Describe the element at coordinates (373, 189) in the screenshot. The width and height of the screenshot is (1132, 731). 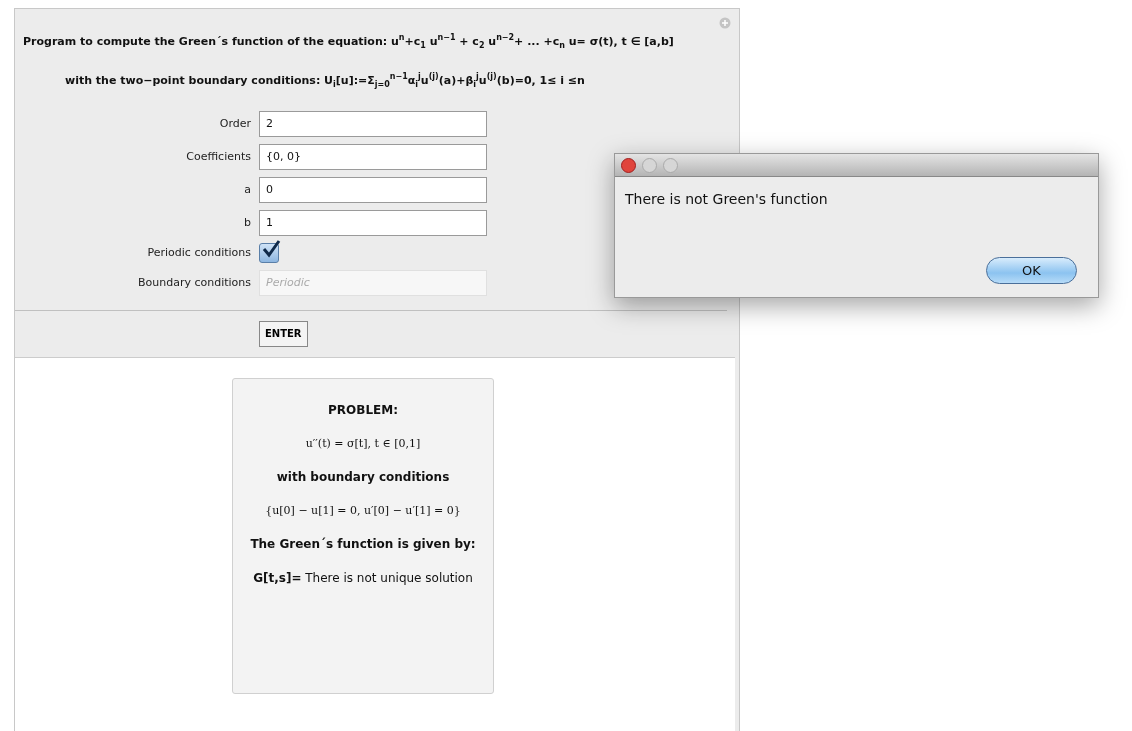
I see `input-field: 0` at that location.